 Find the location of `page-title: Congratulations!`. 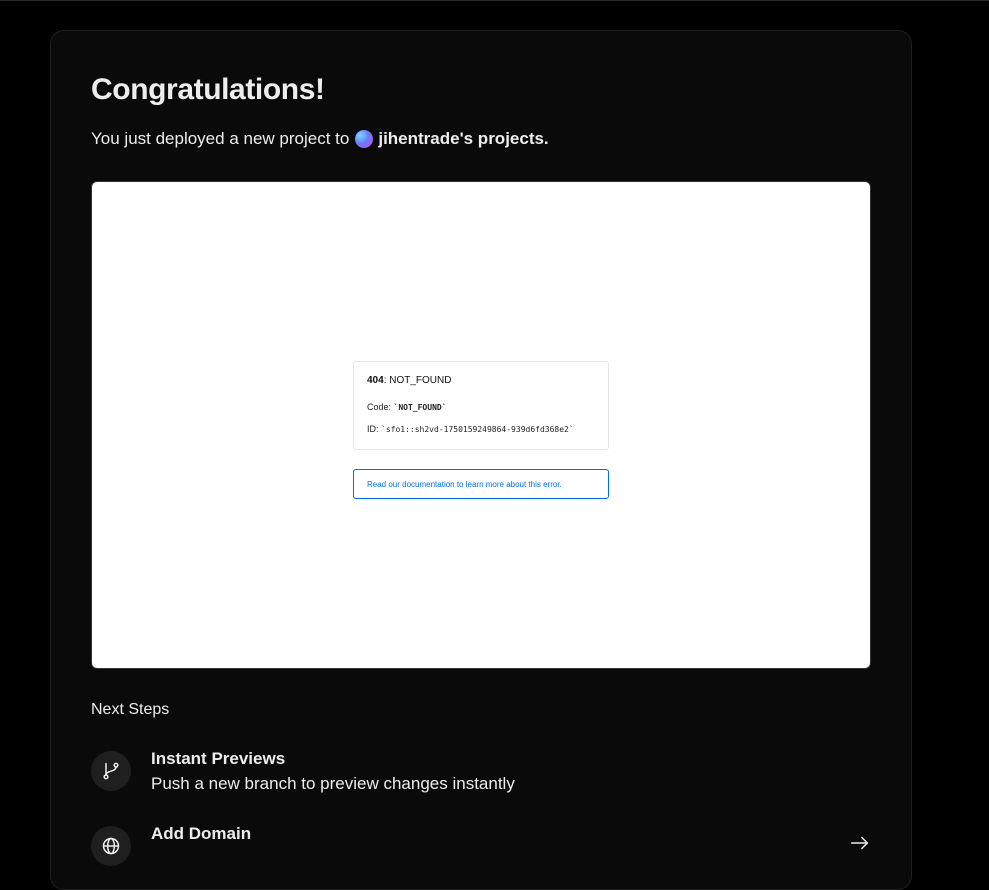

page-title: Congratulations! is located at coordinates (208, 89).